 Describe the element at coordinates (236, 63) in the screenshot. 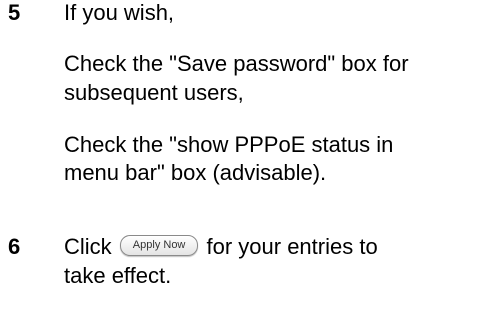

I see `step-text-line: Check the "Save password" box for` at that location.